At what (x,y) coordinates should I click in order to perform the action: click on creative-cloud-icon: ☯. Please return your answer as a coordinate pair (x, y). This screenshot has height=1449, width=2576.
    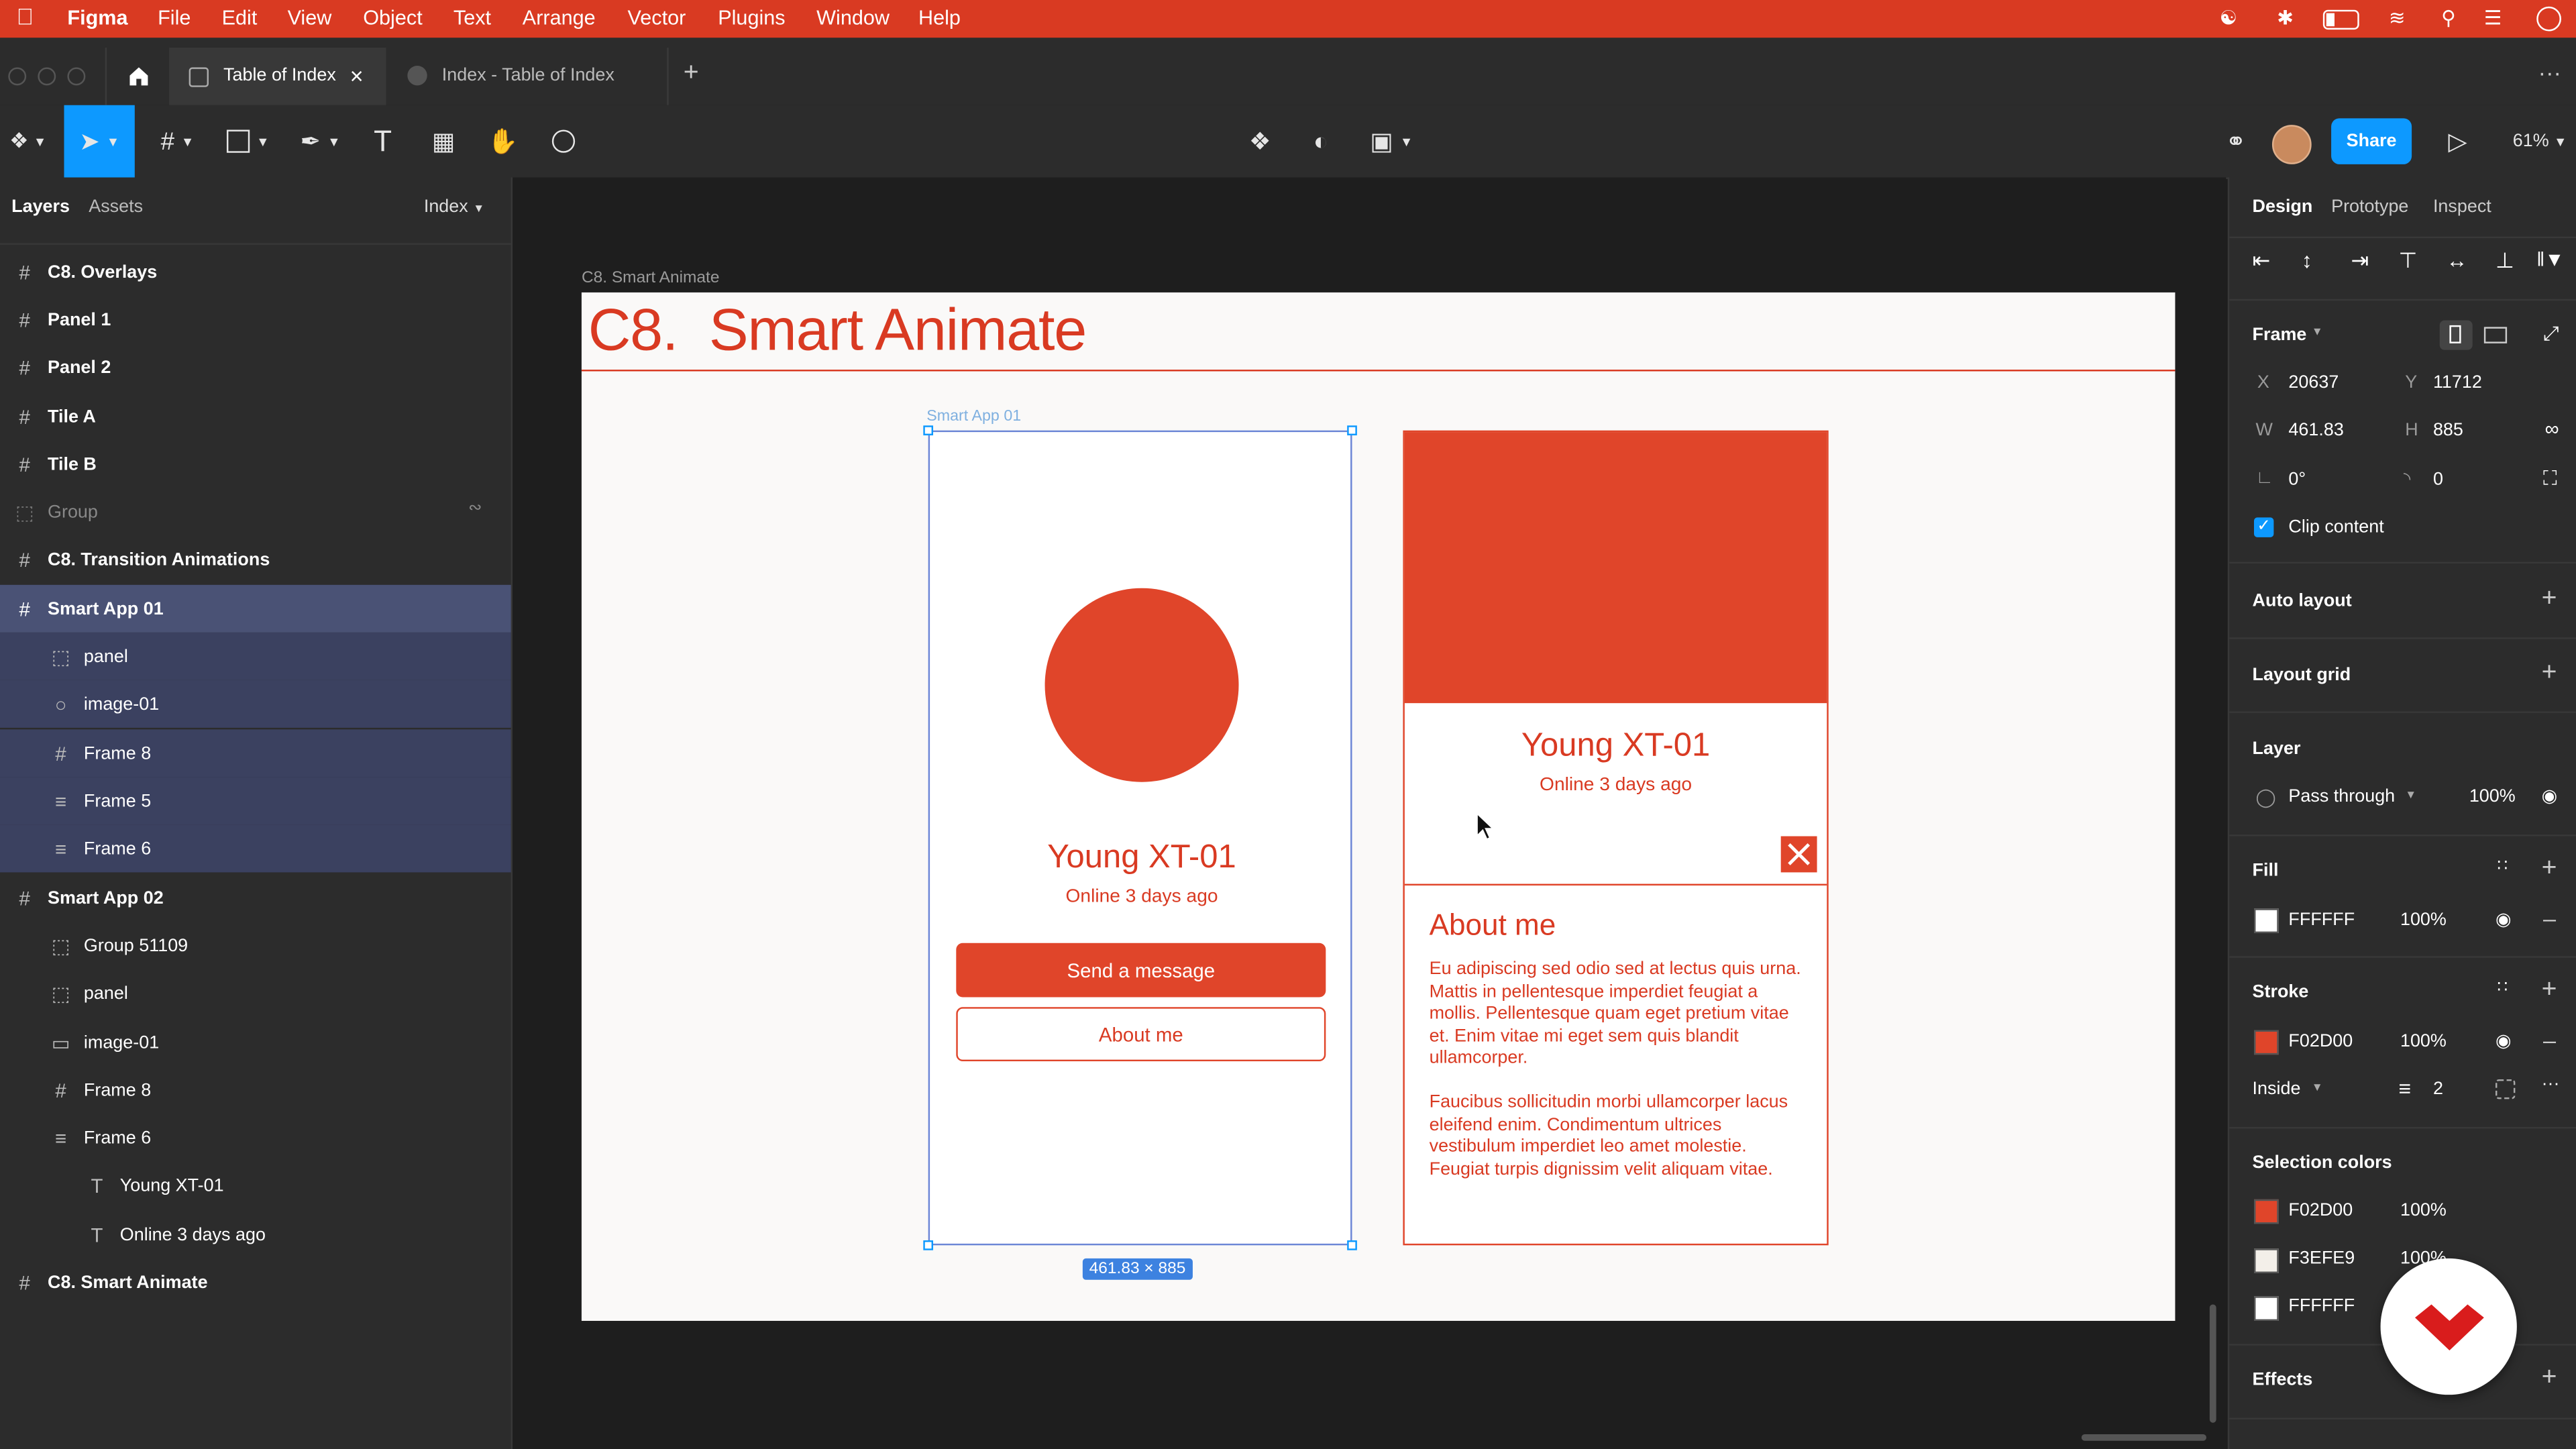
    Looking at the image, I should click on (2228, 18).